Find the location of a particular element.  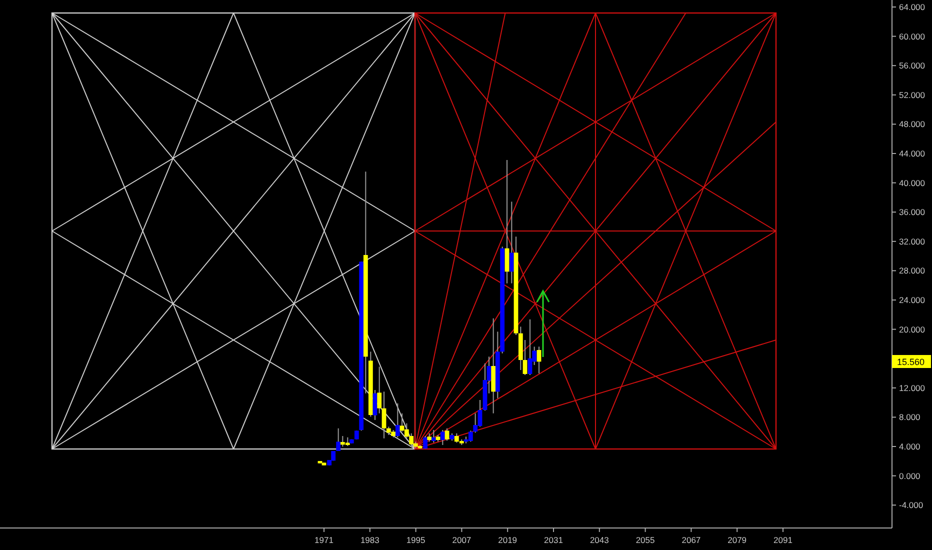

price-axis-label: 52.000 is located at coordinates (912, 95).